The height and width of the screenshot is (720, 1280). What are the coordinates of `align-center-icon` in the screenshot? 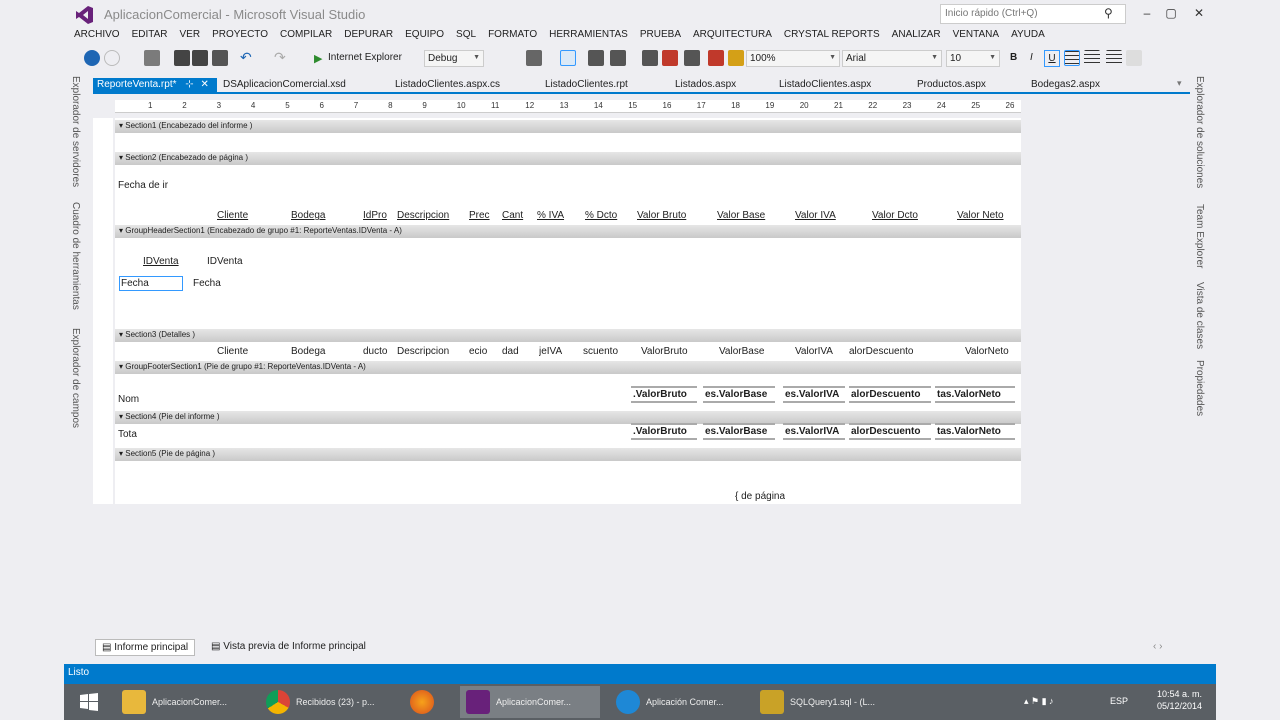 It's located at (1092, 58).